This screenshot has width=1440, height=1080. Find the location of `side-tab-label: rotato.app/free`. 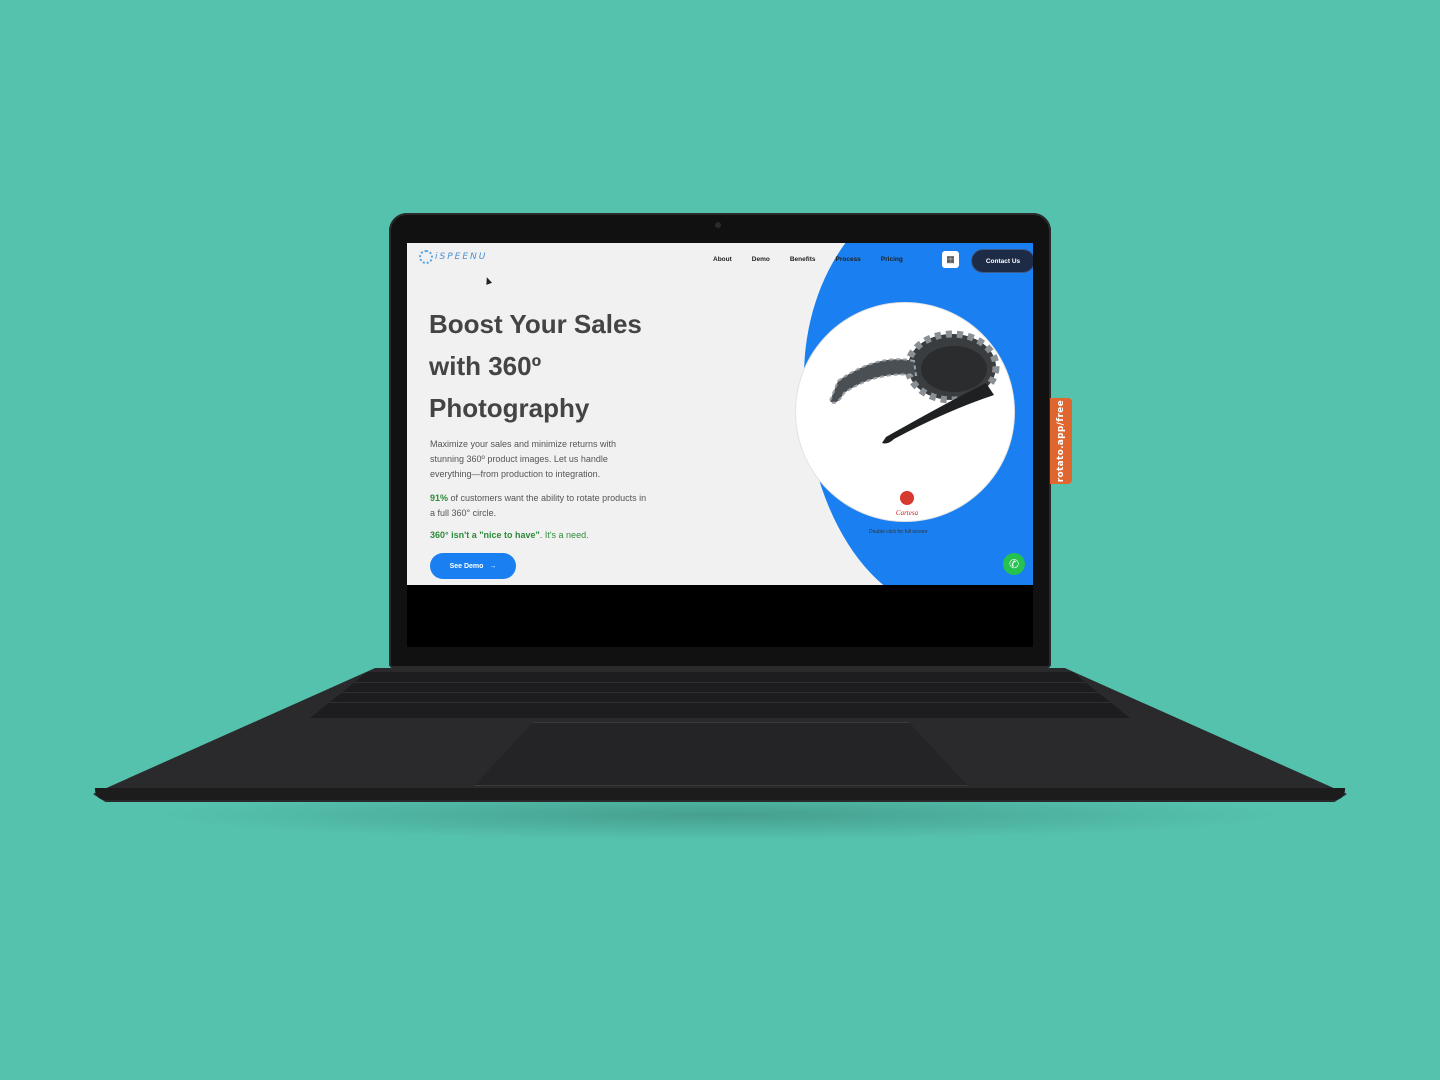

side-tab-label: rotato.app/free is located at coordinates (1061, 441).